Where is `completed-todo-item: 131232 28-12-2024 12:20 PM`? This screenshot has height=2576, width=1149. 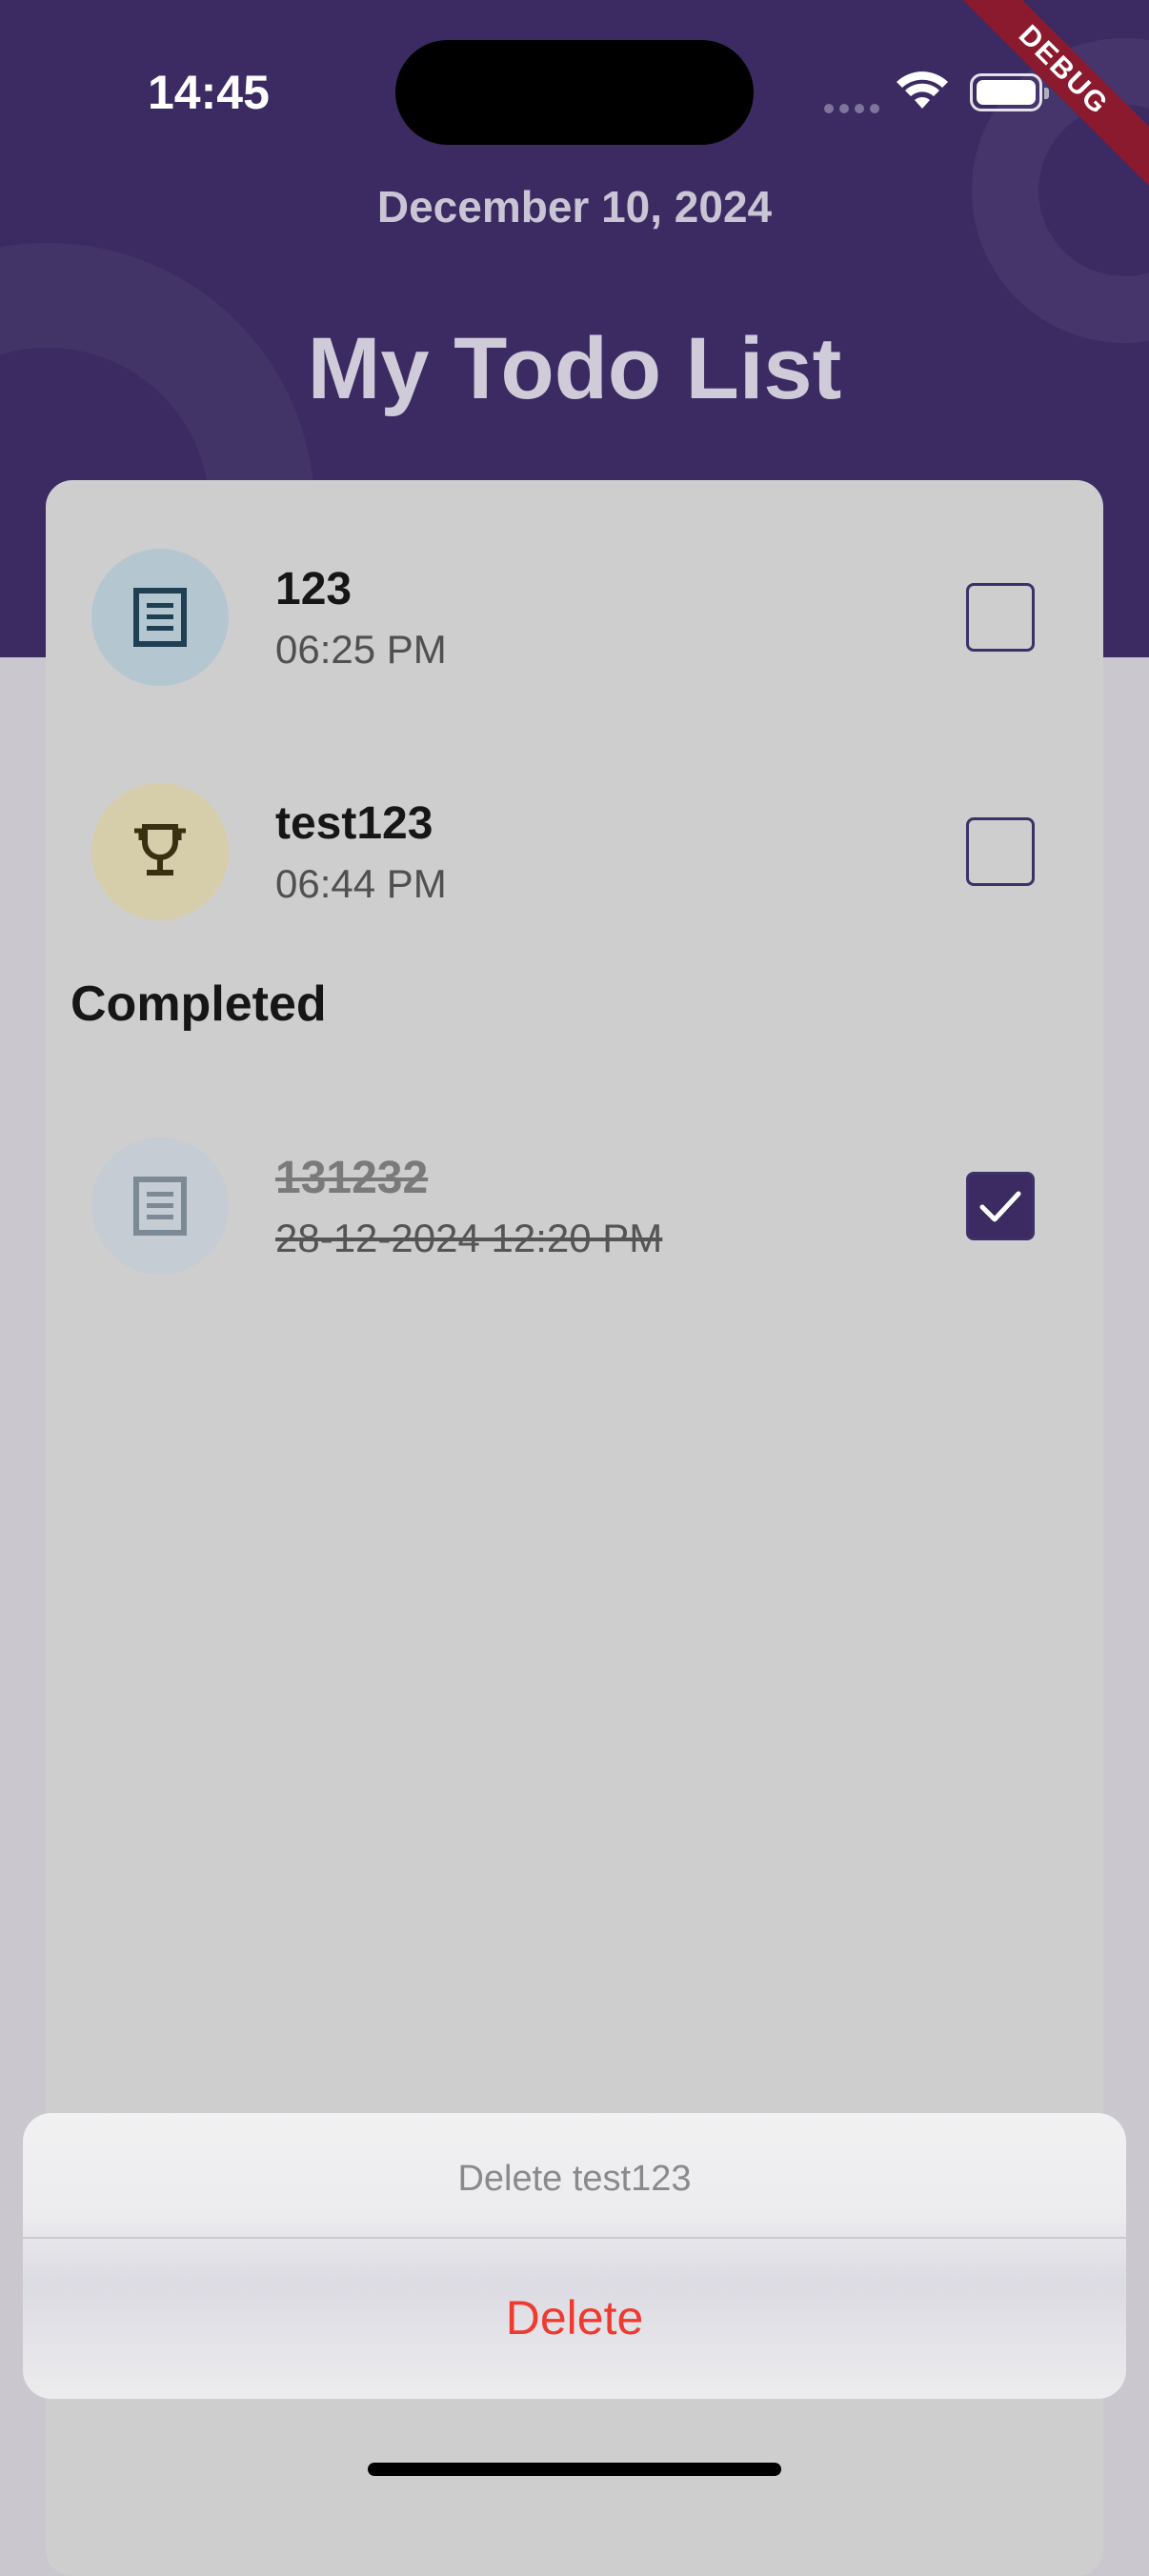
completed-todo-item: 131232 28-12-2024 12:20 PM is located at coordinates (574, 1213).